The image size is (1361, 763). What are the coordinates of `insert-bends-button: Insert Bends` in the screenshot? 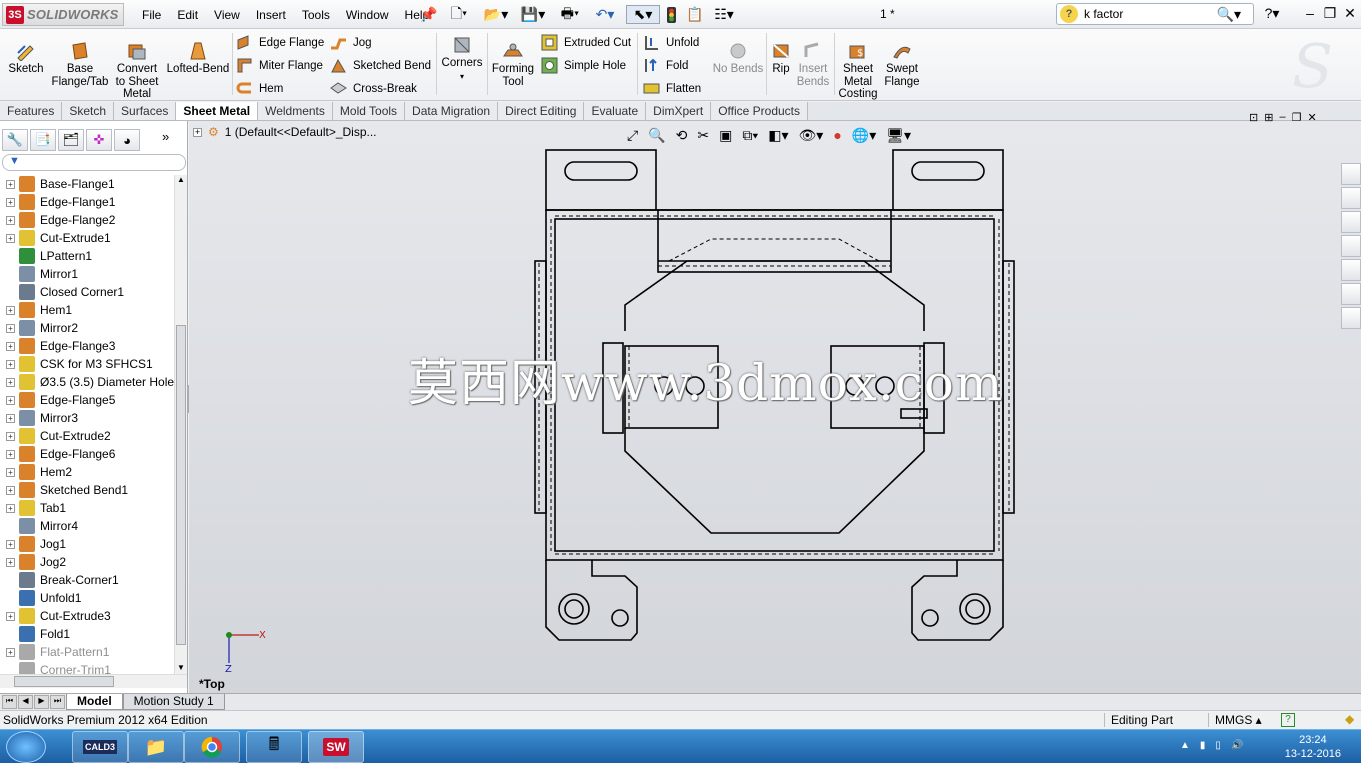 It's located at (813, 64).